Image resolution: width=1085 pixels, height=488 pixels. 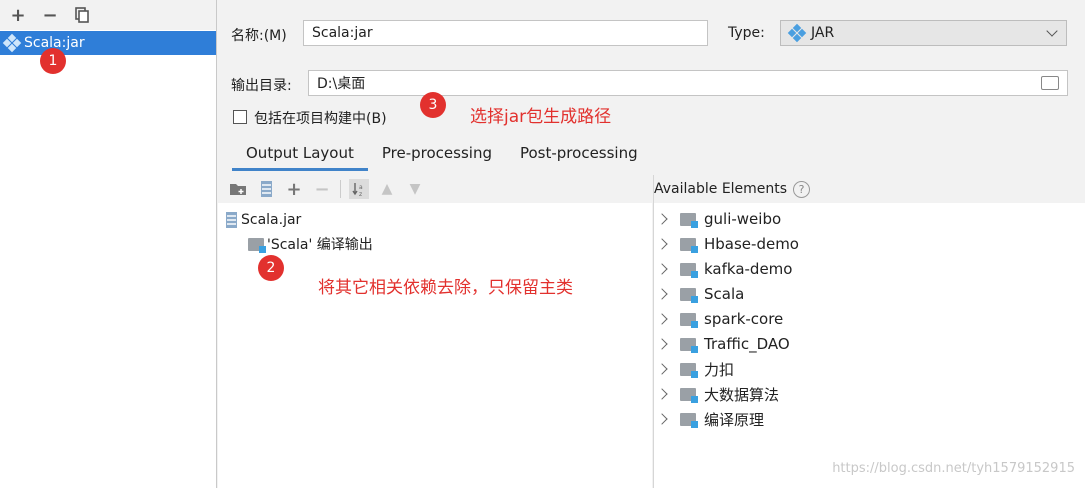 What do you see at coordinates (360, 194) in the screenshot?
I see `svg-text: z` at bounding box center [360, 194].